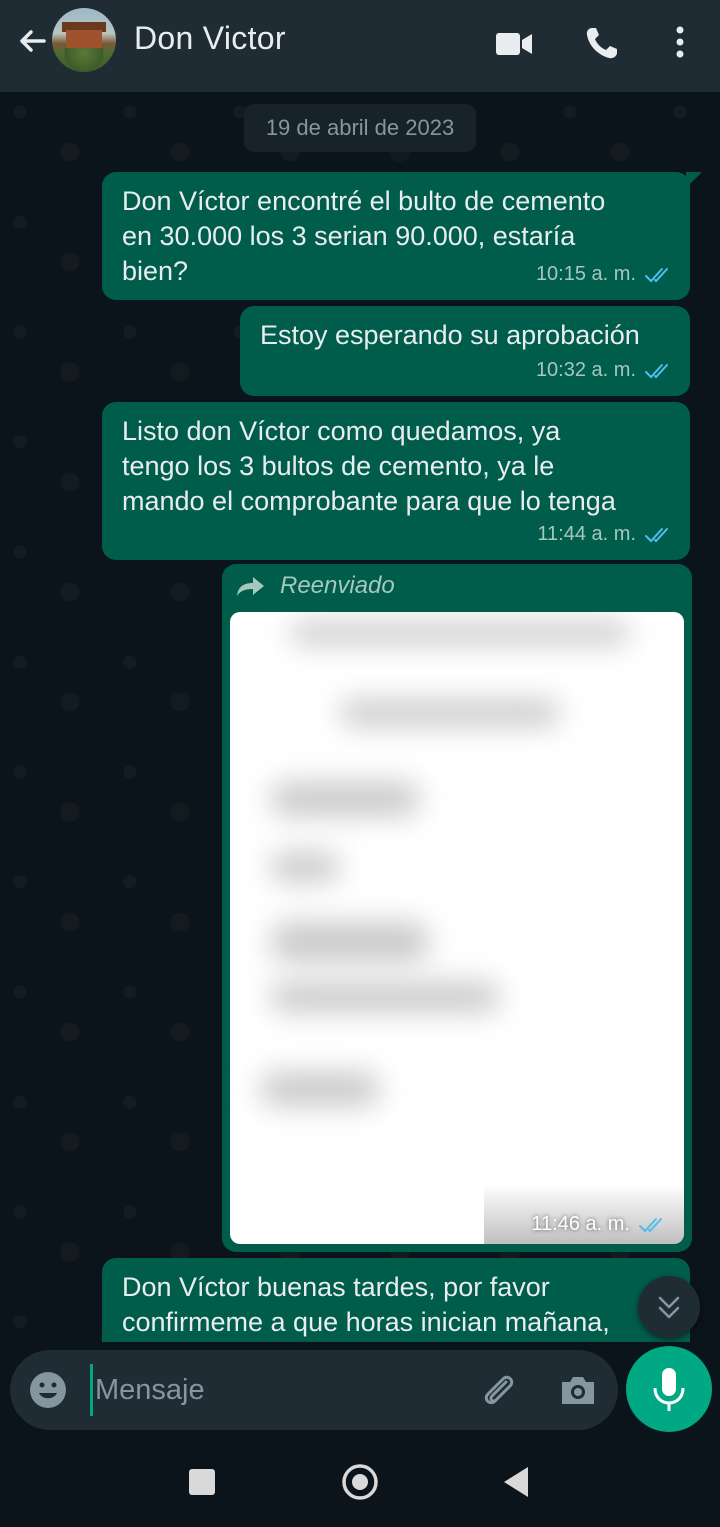  Describe the element at coordinates (210, 38) in the screenshot. I see `contact-name: Don Victor` at that location.